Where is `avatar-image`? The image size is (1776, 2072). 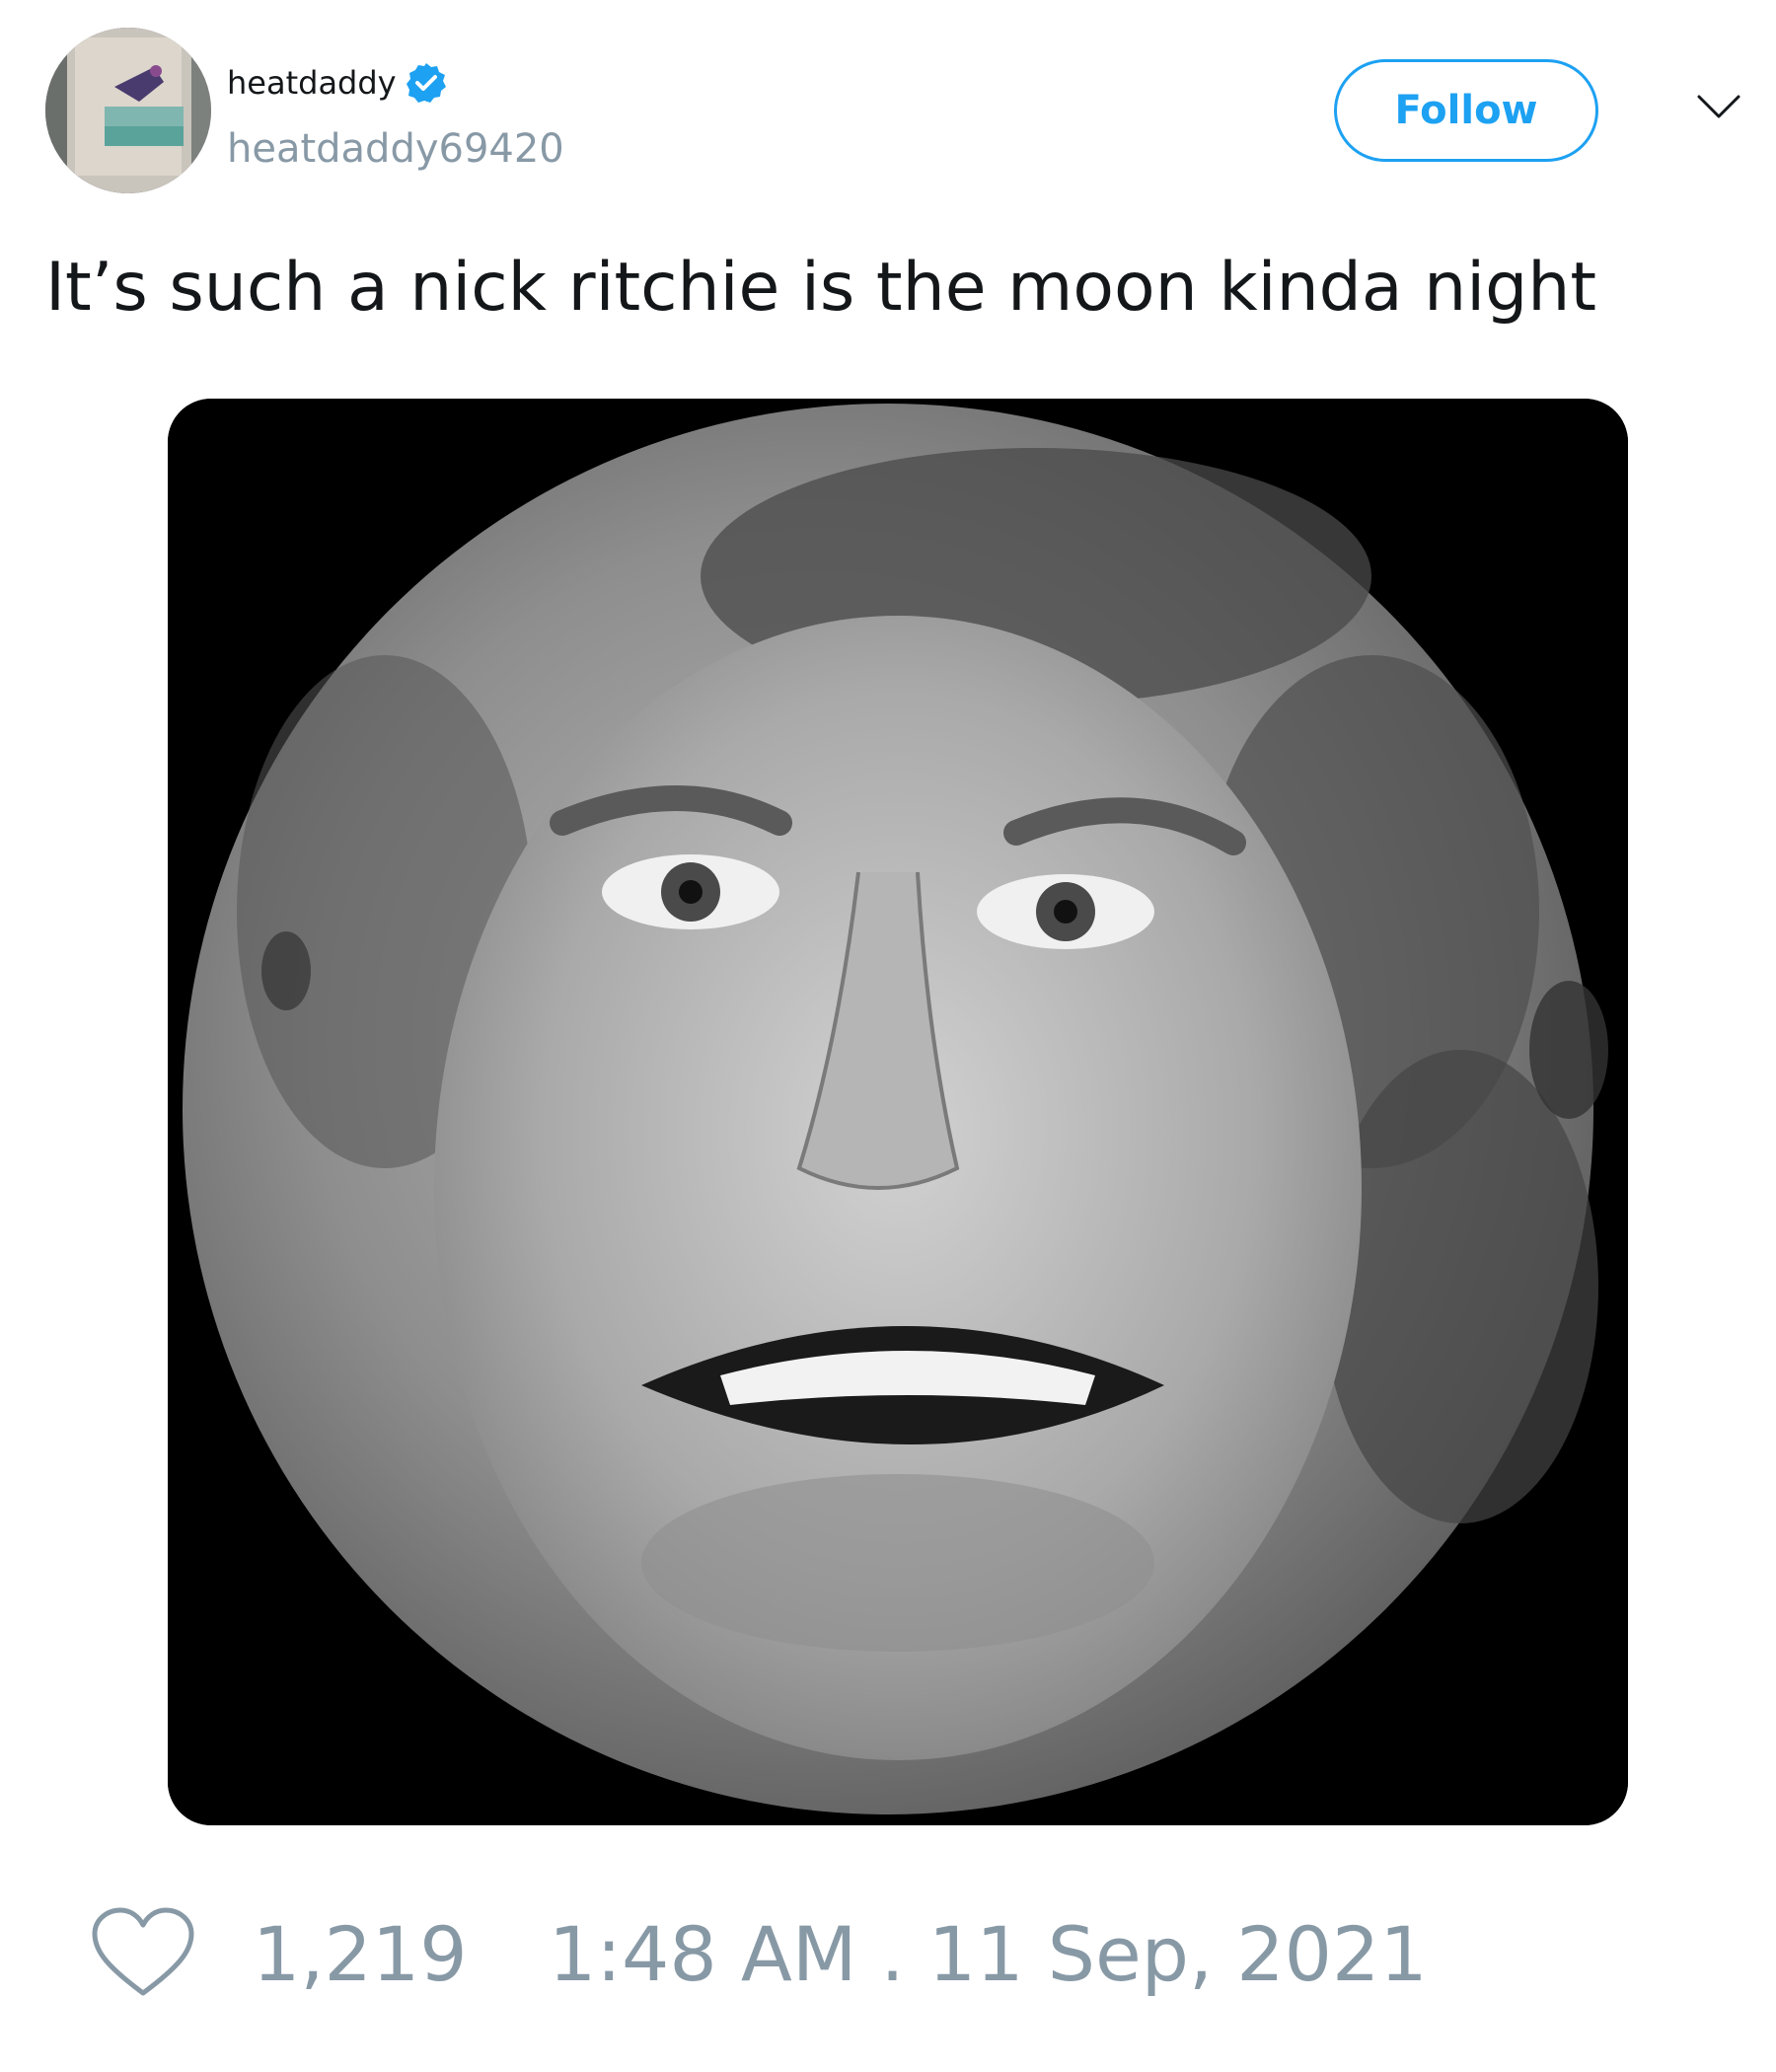 avatar-image is located at coordinates (128, 111).